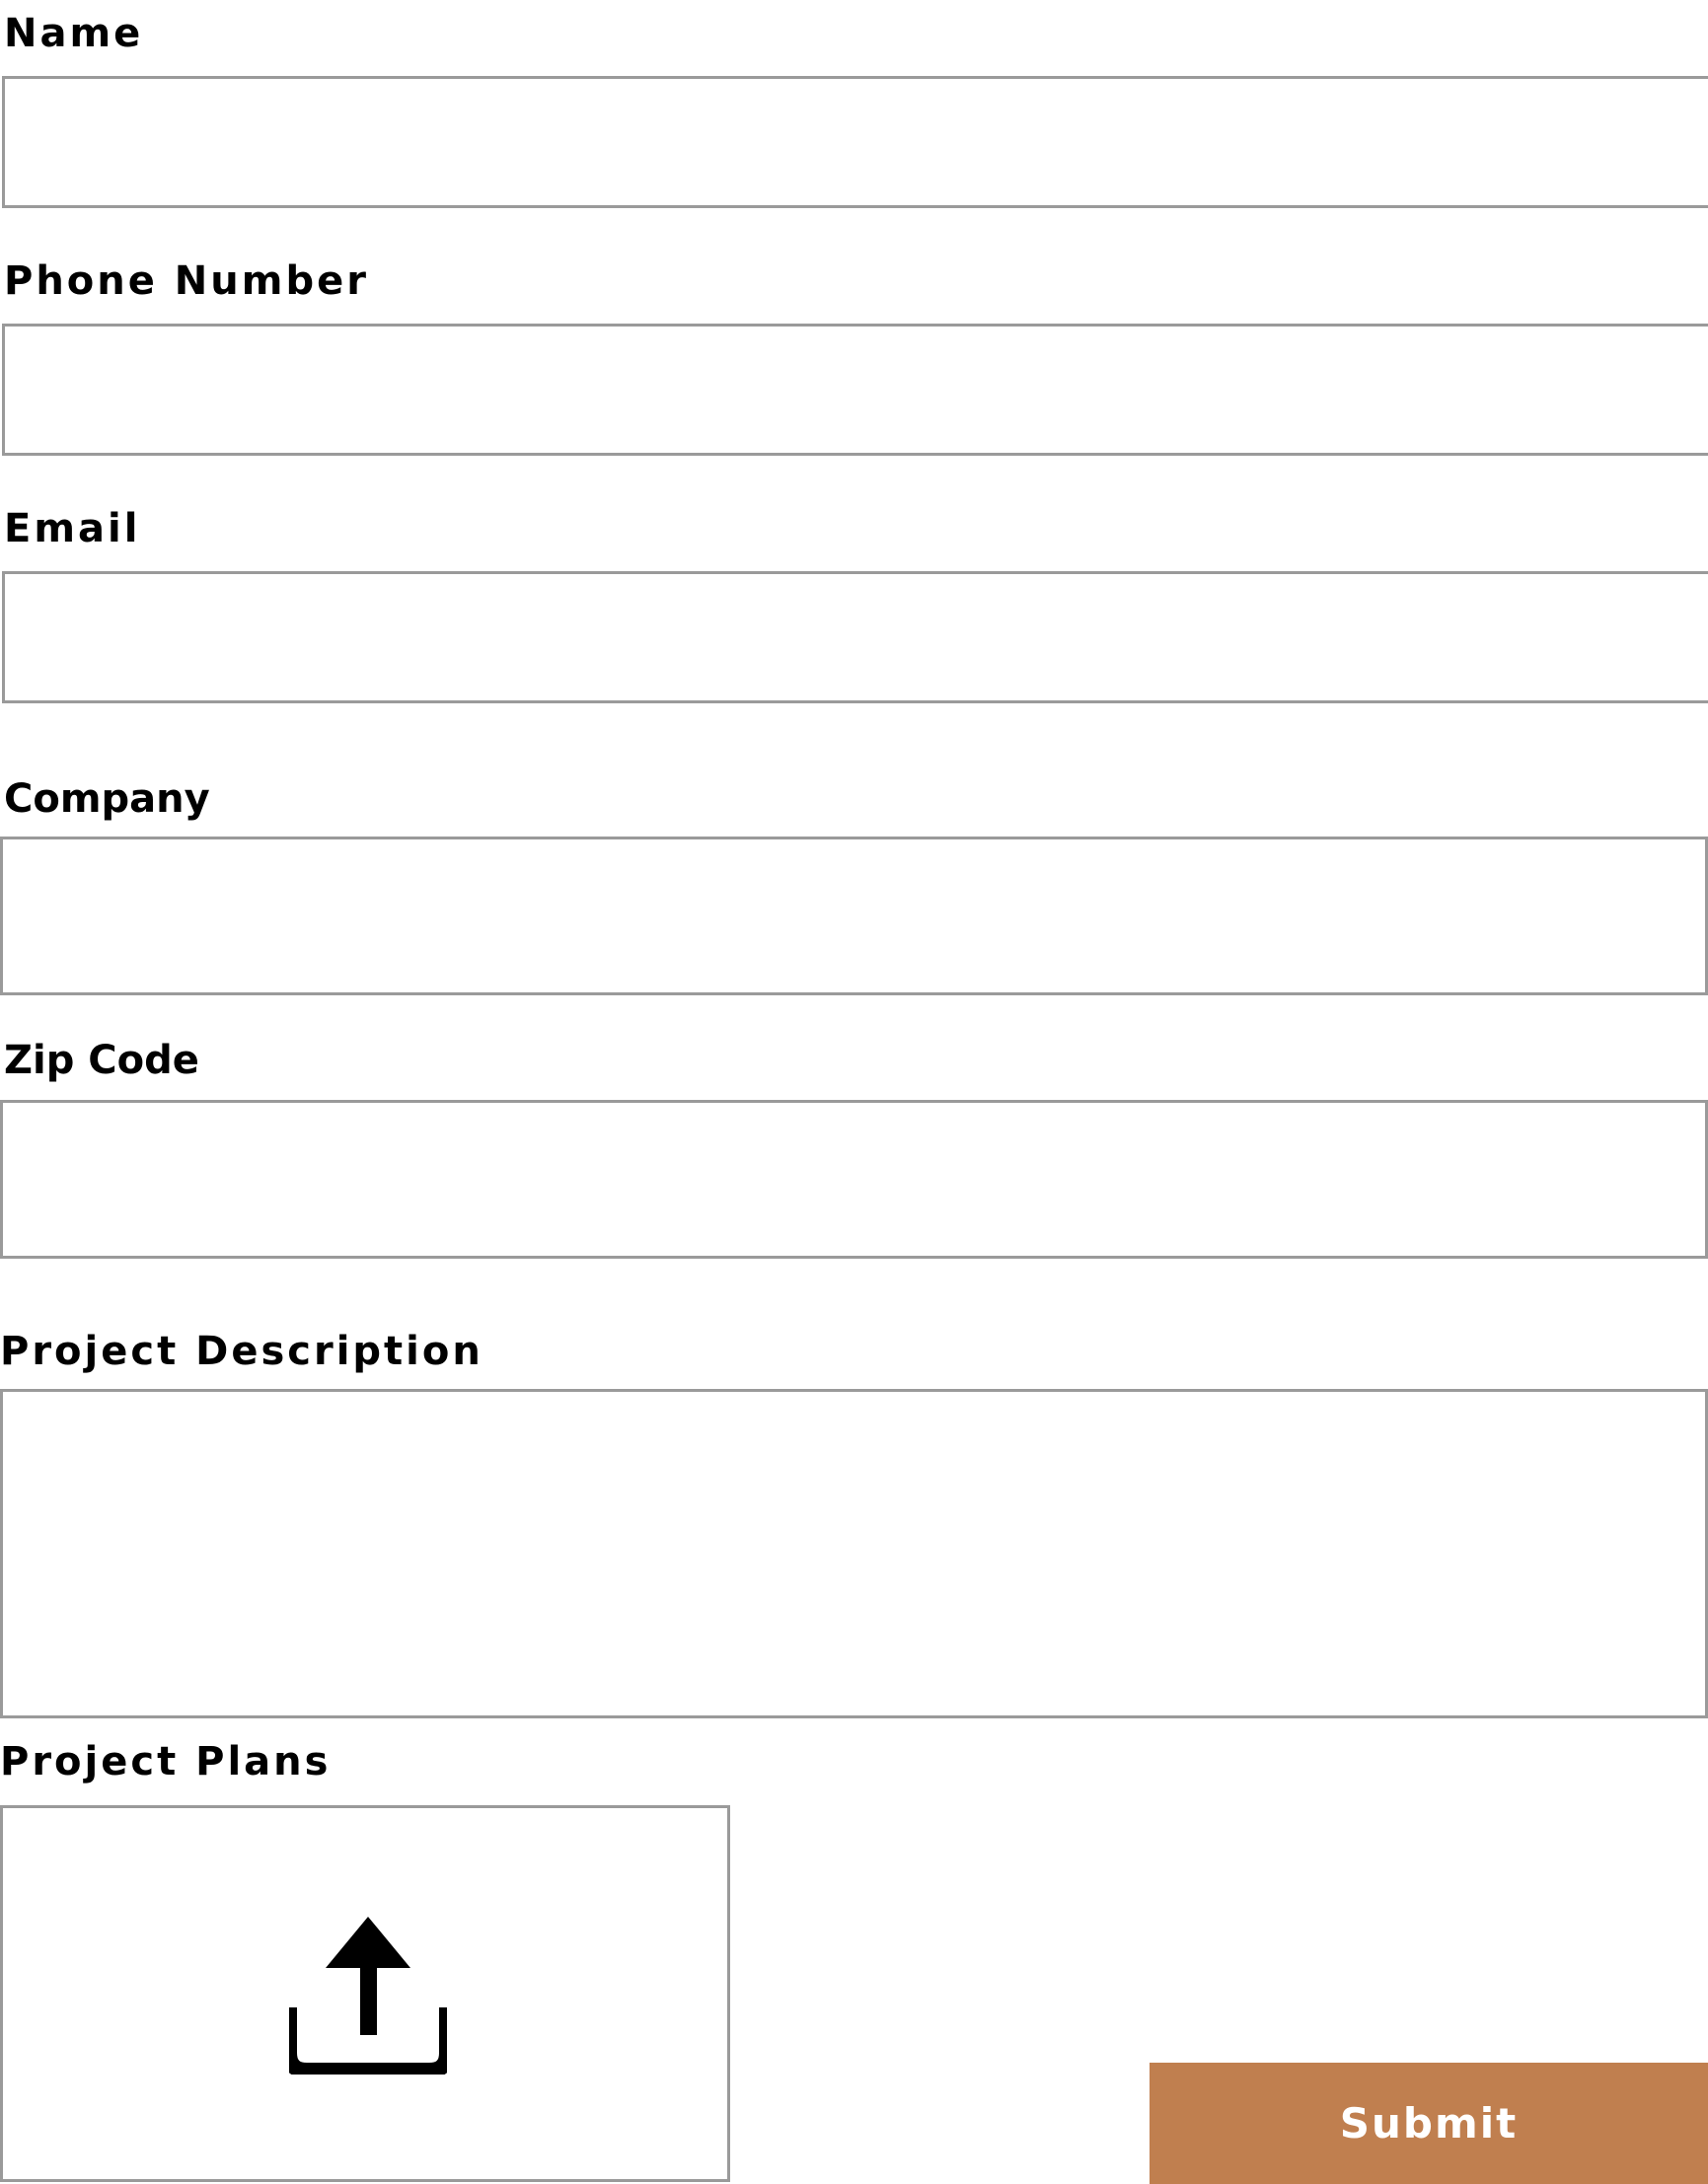  What do you see at coordinates (166, 1761) in the screenshot?
I see `project-plans-label: Project Plans` at bounding box center [166, 1761].